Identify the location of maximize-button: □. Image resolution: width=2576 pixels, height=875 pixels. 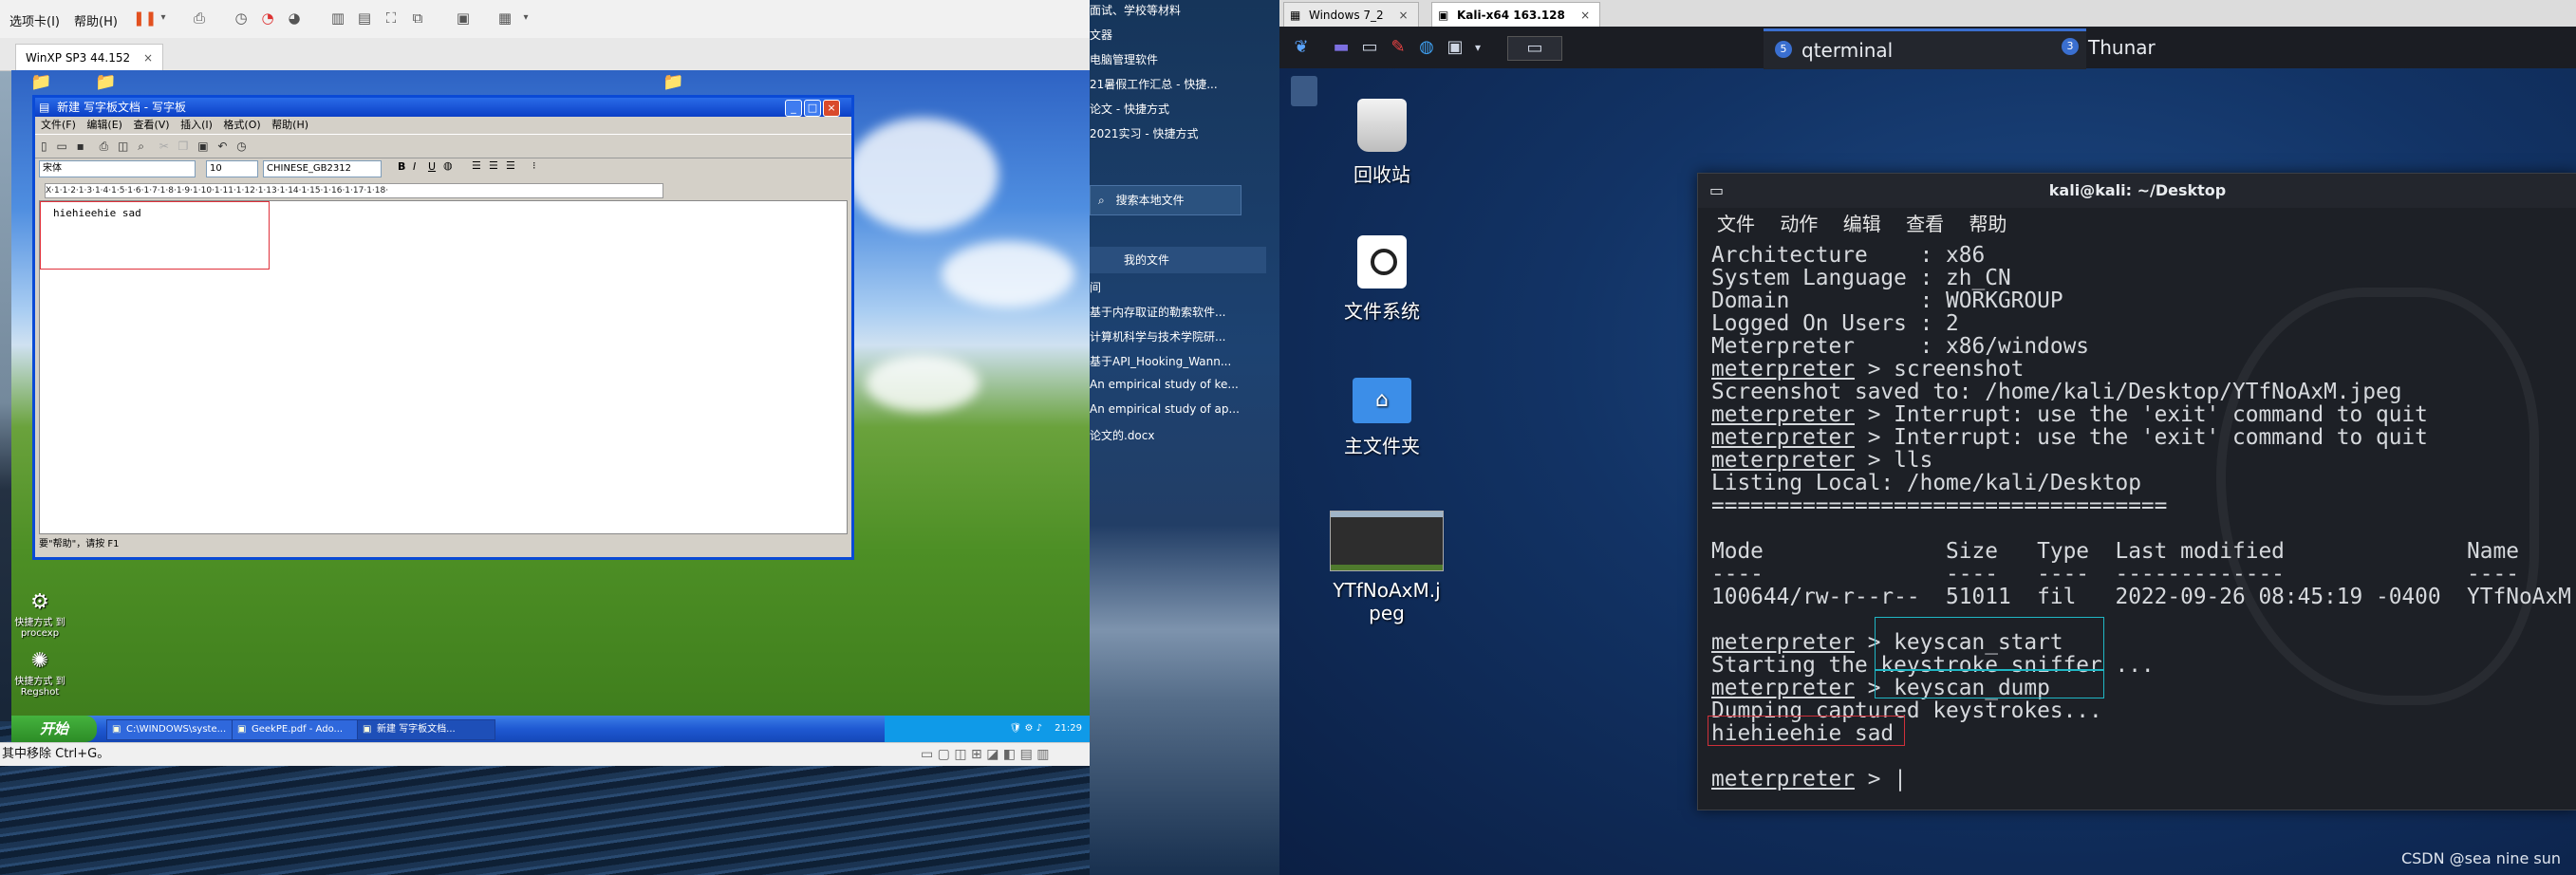
(813, 108).